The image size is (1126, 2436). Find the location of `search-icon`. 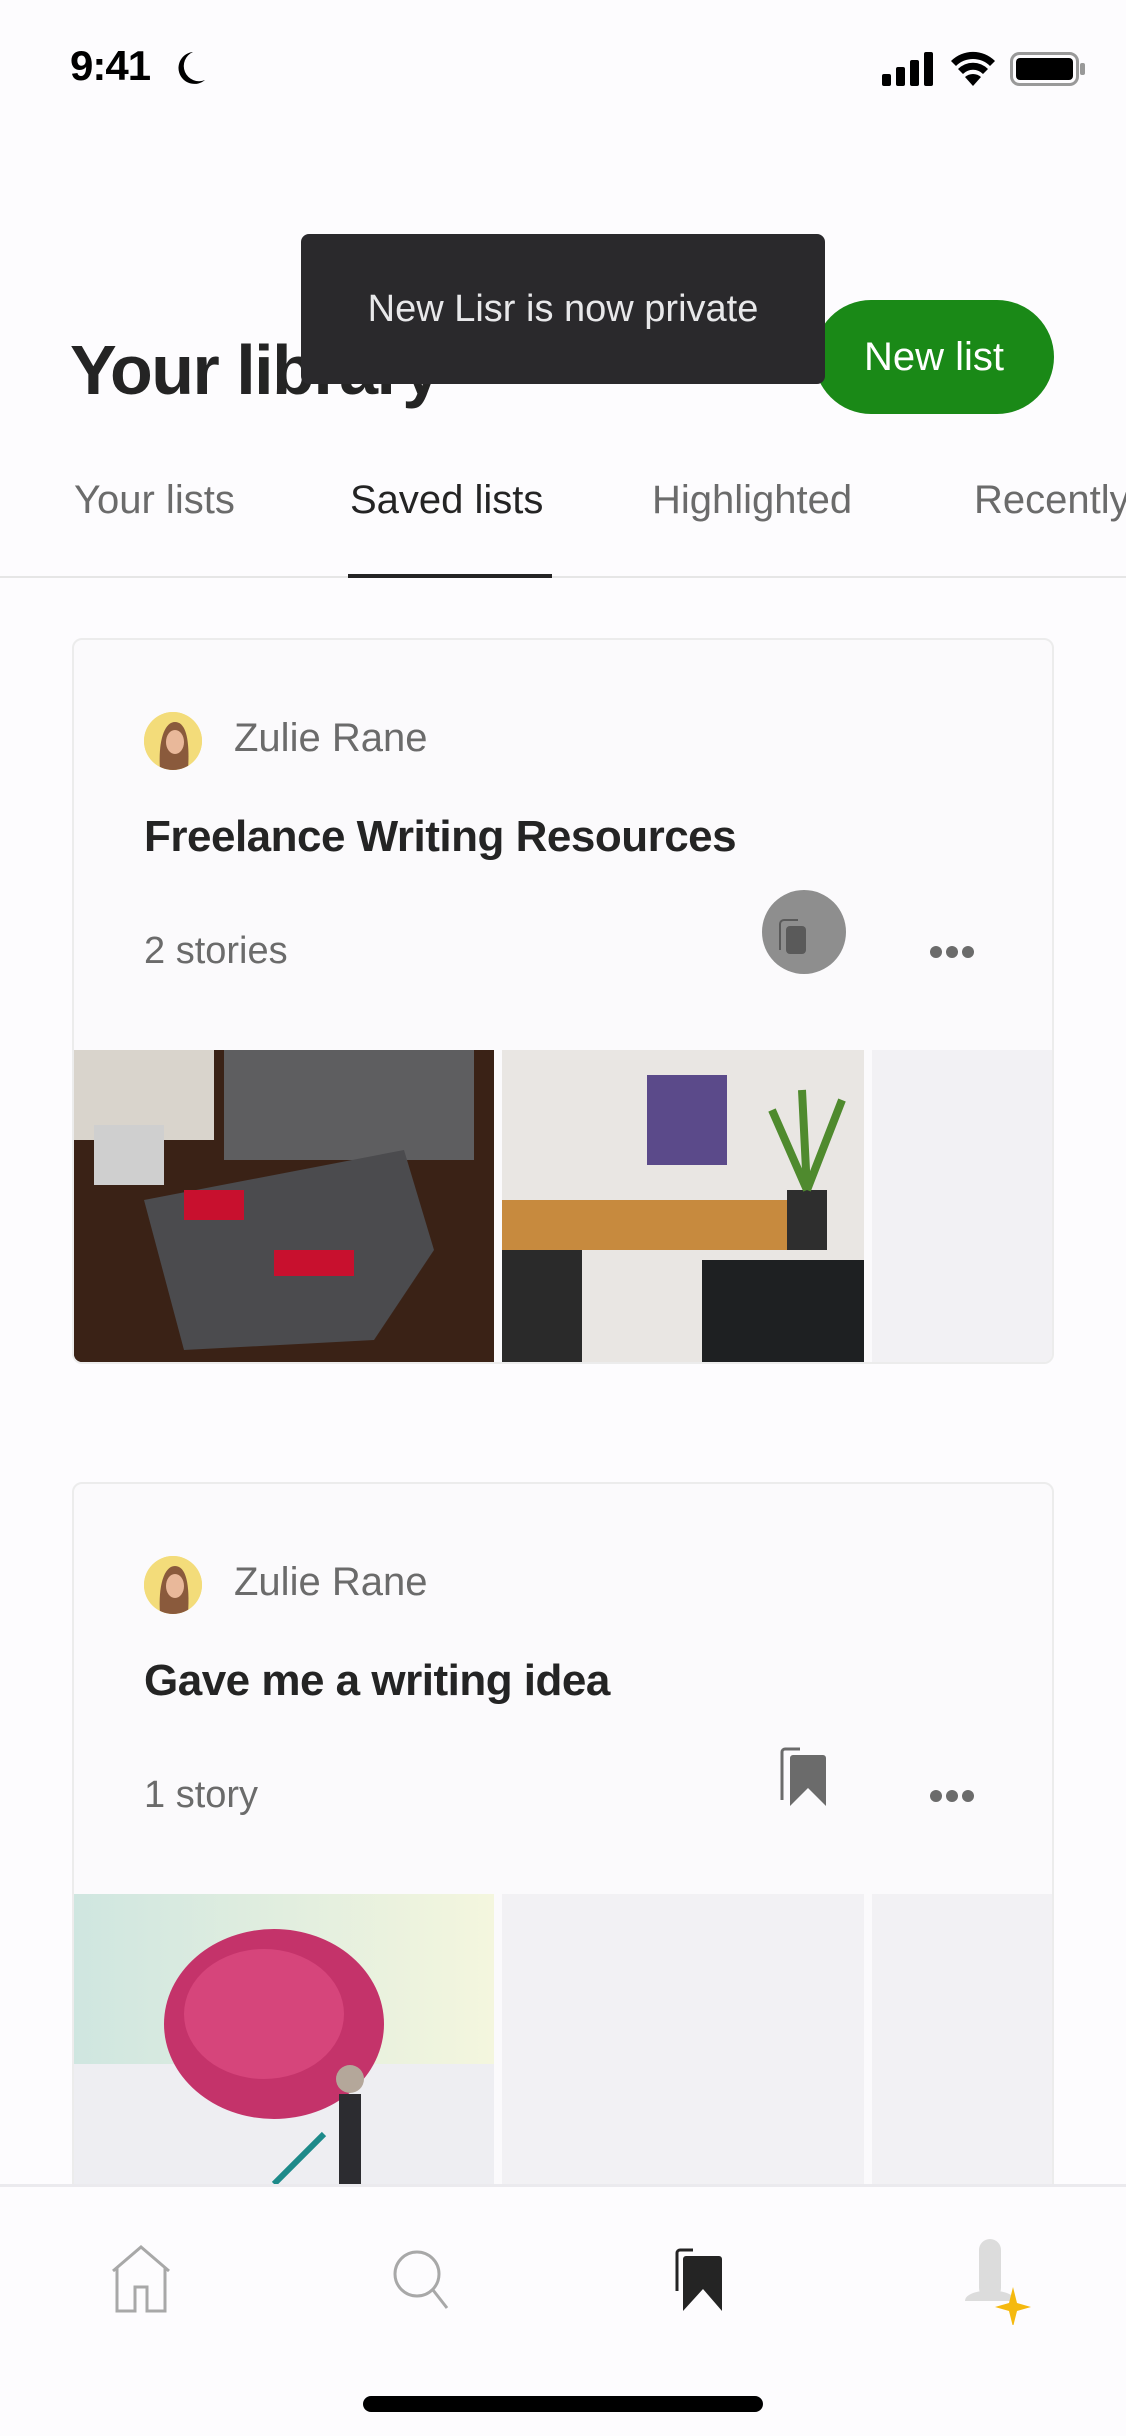

search-icon is located at coordinates (421, 2279).